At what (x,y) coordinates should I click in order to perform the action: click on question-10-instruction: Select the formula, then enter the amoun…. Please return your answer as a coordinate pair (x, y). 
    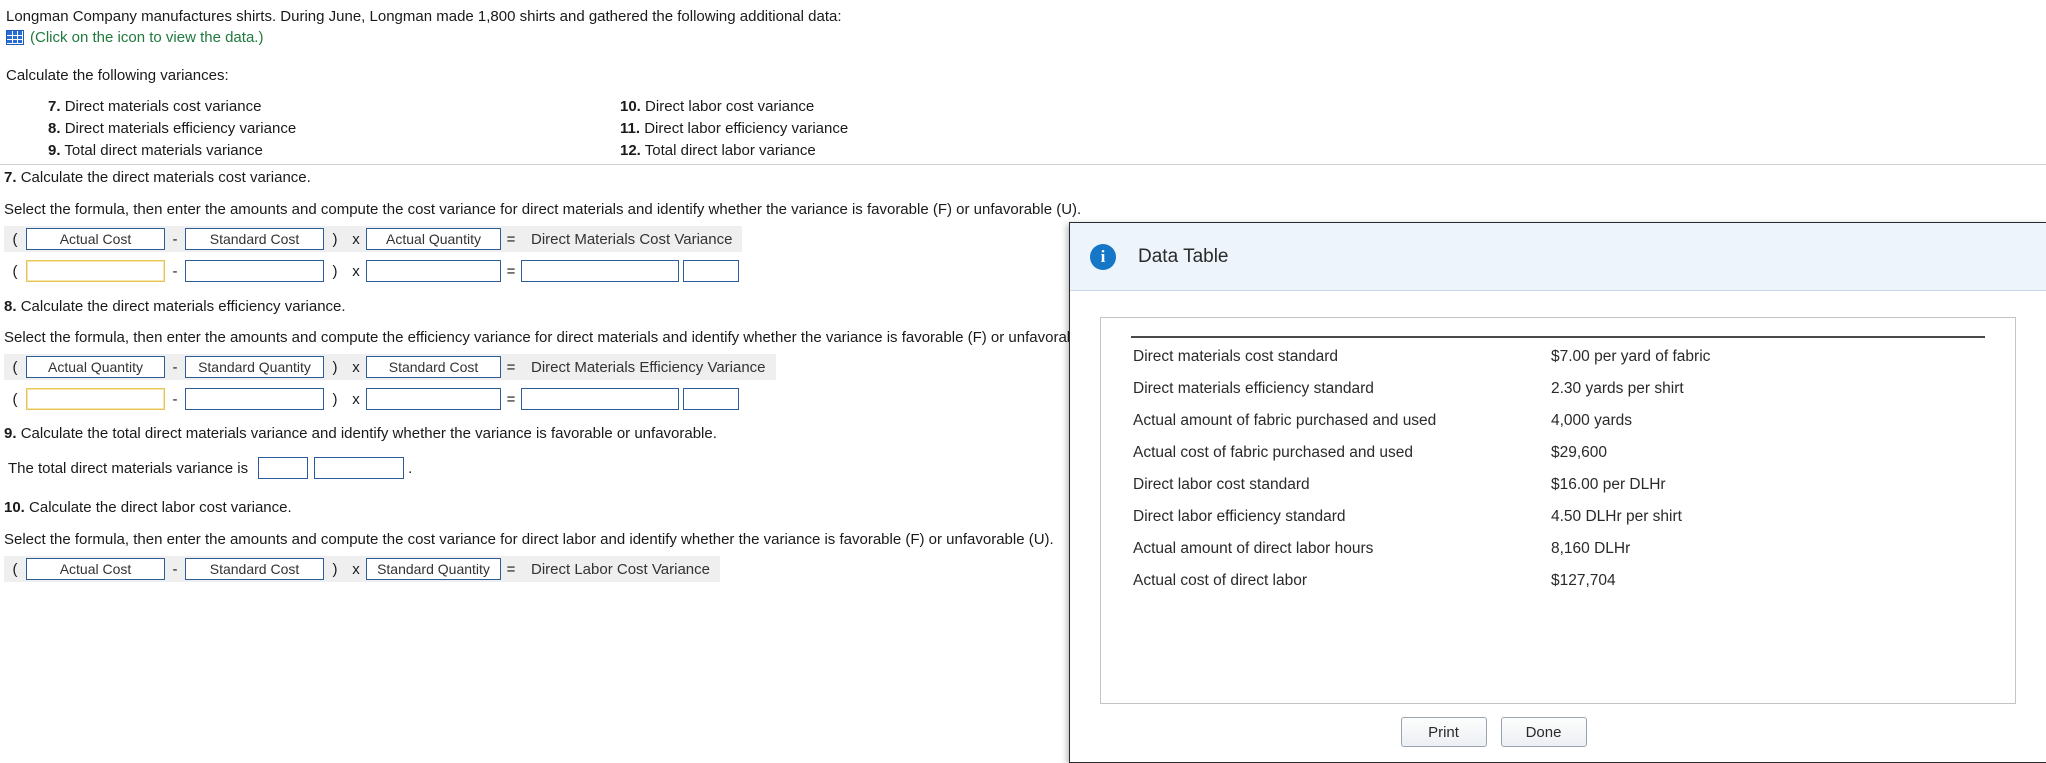
    Looking at the image, I should click on (529, 539).